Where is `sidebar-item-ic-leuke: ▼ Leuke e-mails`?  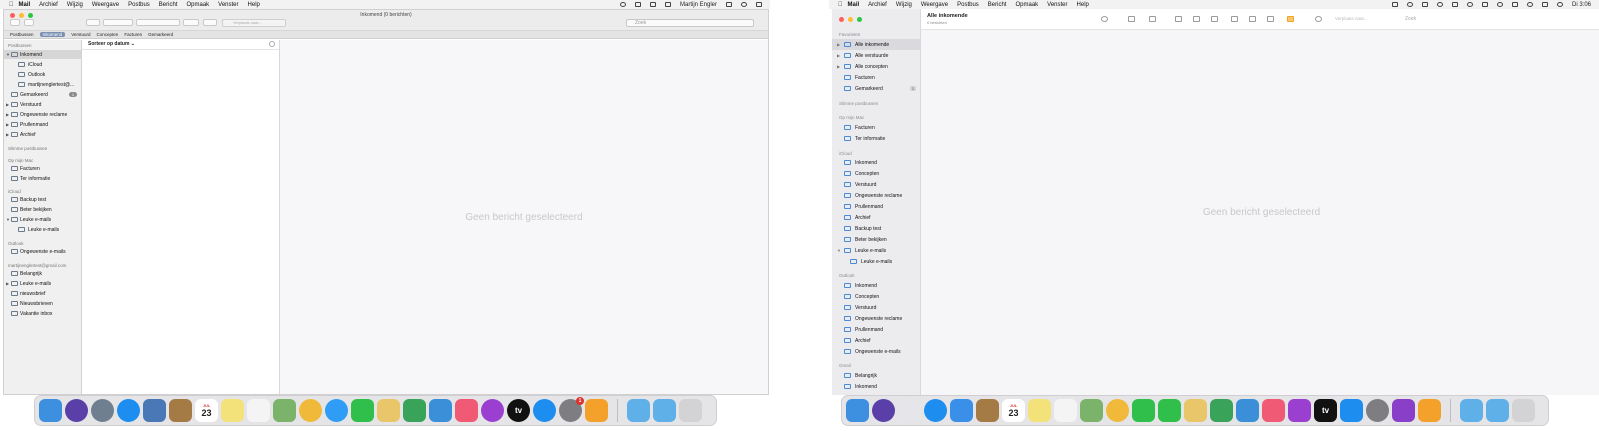
sidebar-item-ic-leuke: ▼ Leuke e-mails is located at coordinates (876, 250).